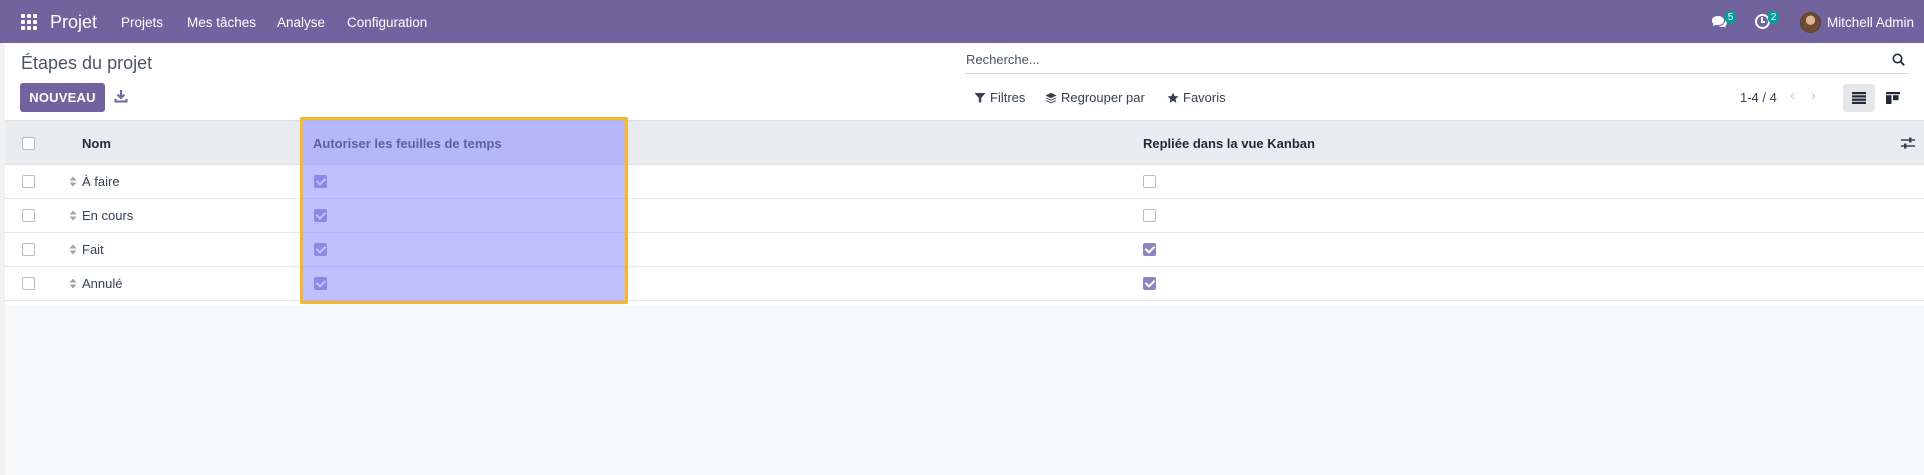  I want to click on search-icon, so click(1898, 59).